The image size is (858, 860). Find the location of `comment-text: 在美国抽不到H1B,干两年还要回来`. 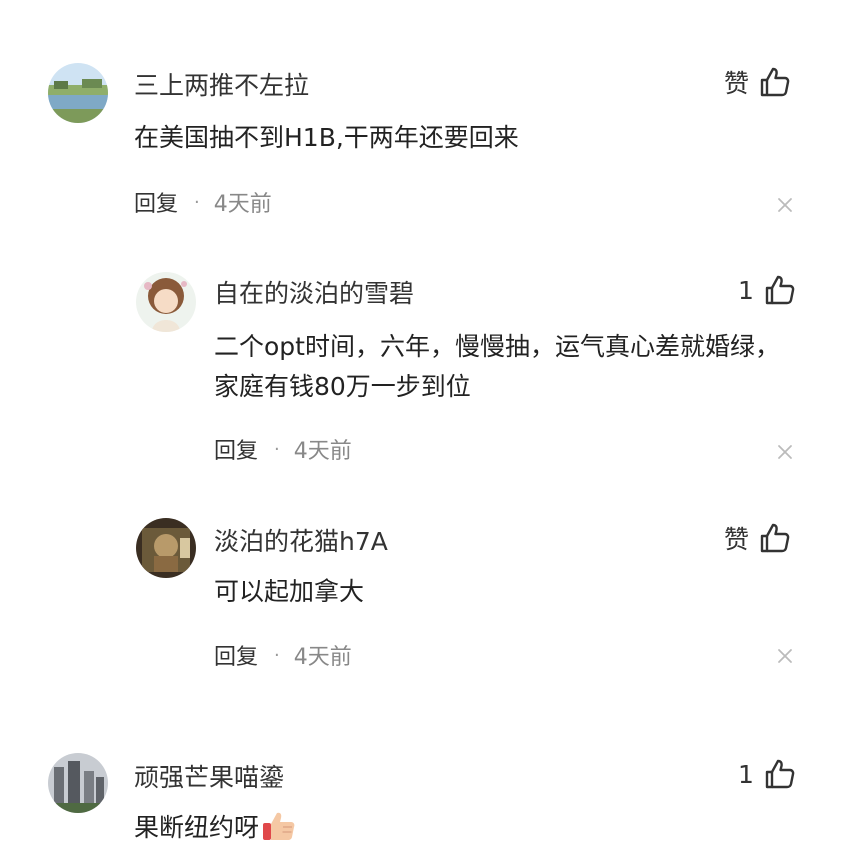

comment-text: 在美国抽不到H1B,干两年还要回来 is located at coordinates (326, 137).